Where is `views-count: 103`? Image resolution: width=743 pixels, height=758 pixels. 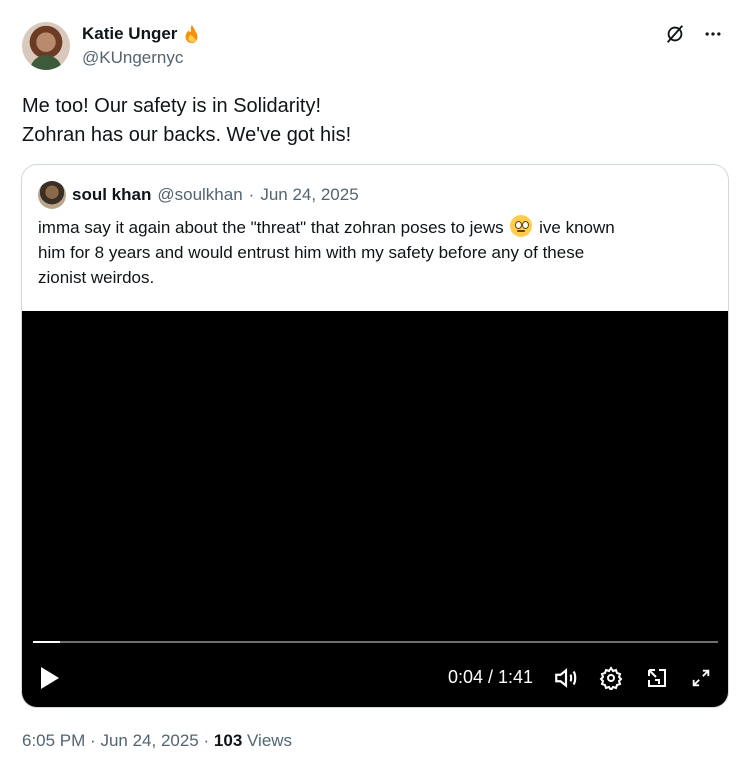
views-count: 103 is located at coordinates (228, 740).